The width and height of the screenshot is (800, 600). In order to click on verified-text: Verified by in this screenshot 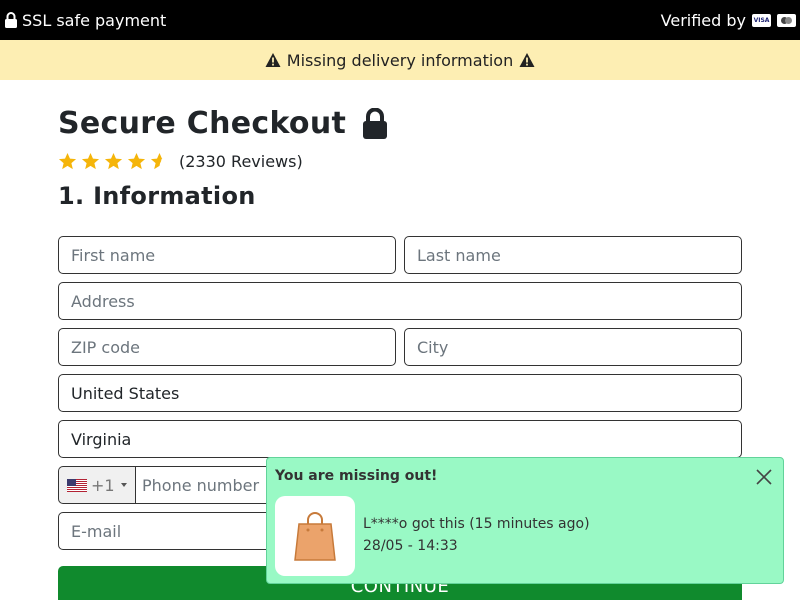, I will do `click(703, 20)`.